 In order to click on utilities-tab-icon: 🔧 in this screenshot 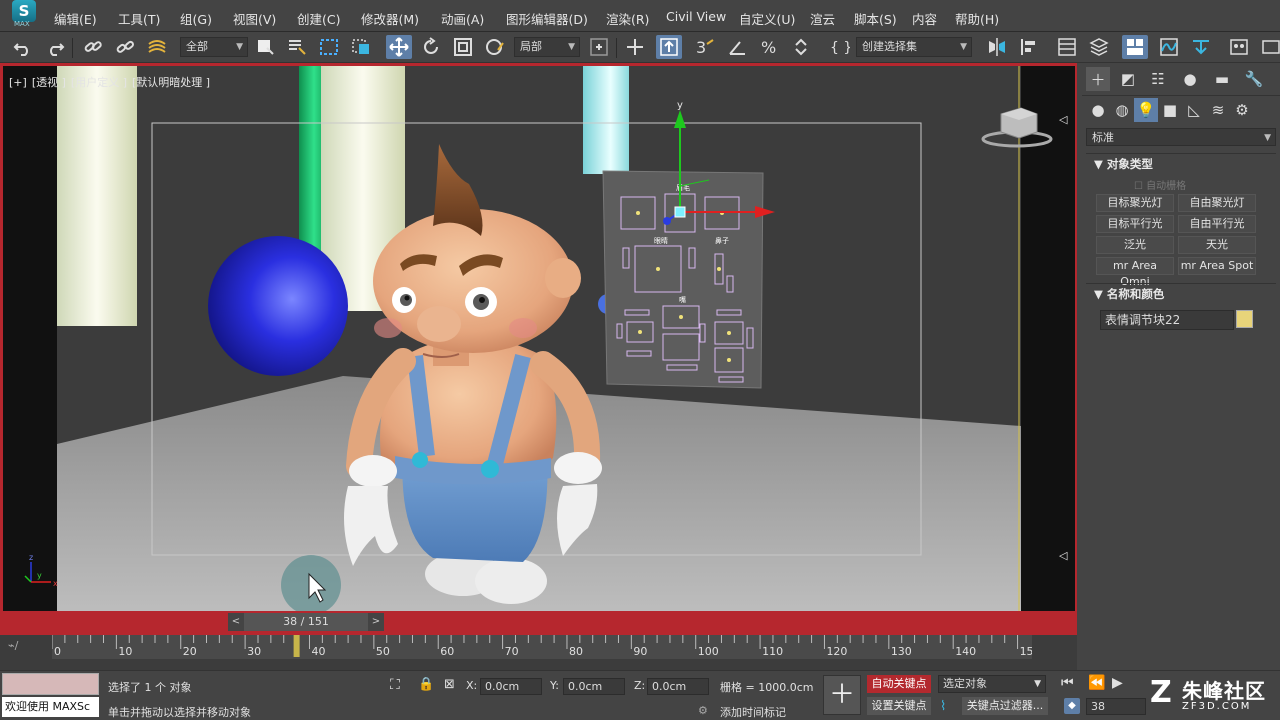, I will do `click(1254, 79)`.